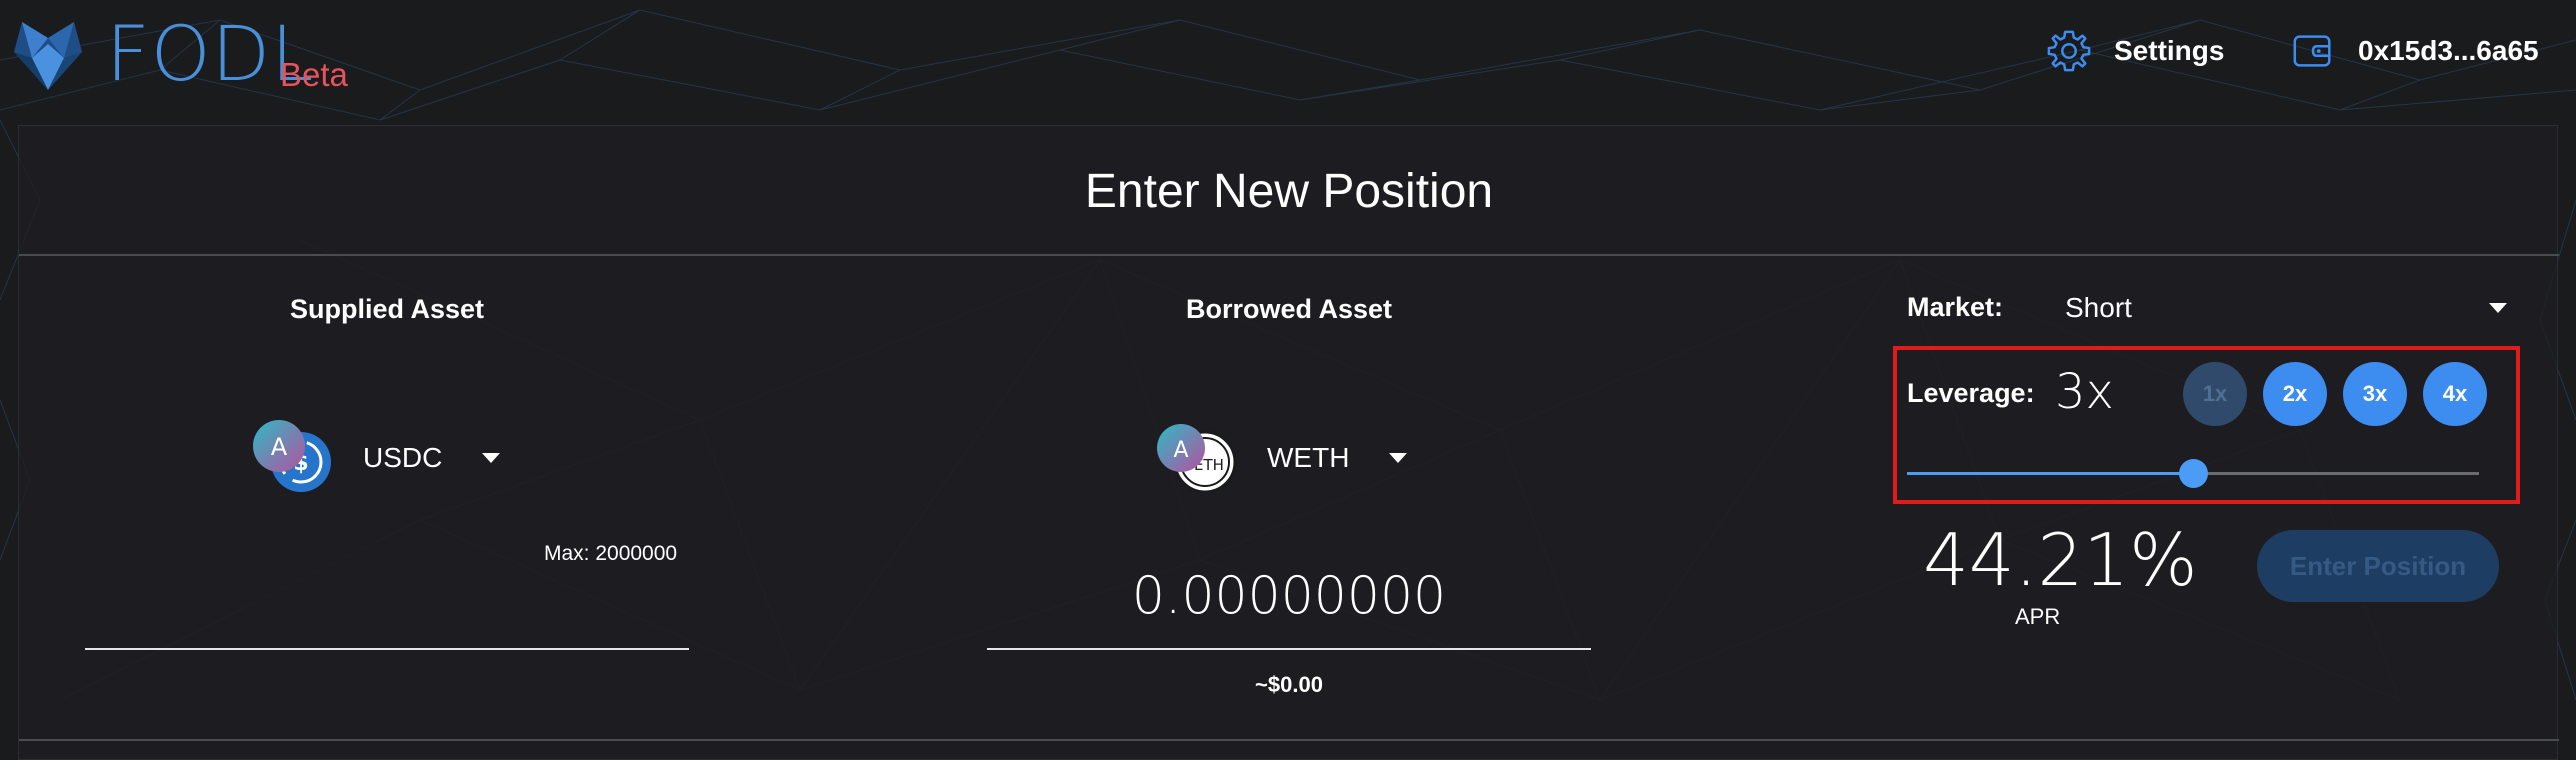 The image size is (2576, 760). What do you see at coordinates (1289, 649) in the screenshot?
I see `borrowed-amount-underline` at bounding box center [1289, 649].